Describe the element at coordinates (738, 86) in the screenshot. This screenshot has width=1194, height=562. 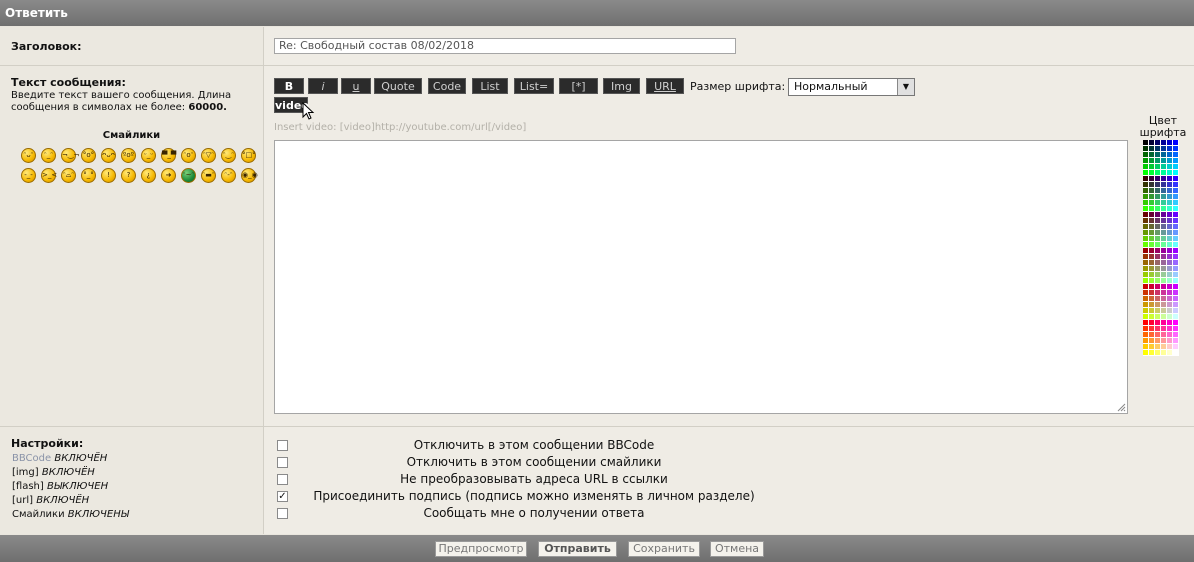
I see `font-size-label: Размер шрифта:` at that location.